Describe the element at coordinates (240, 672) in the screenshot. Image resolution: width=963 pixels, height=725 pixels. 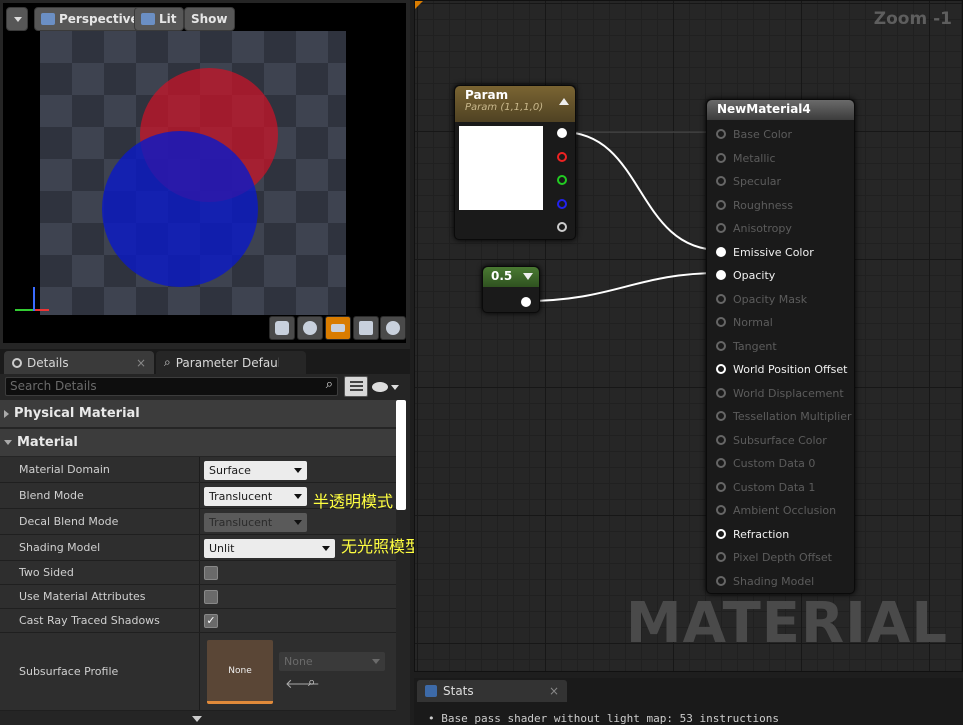
I see `subsurface-thumbnail: None` at that location.